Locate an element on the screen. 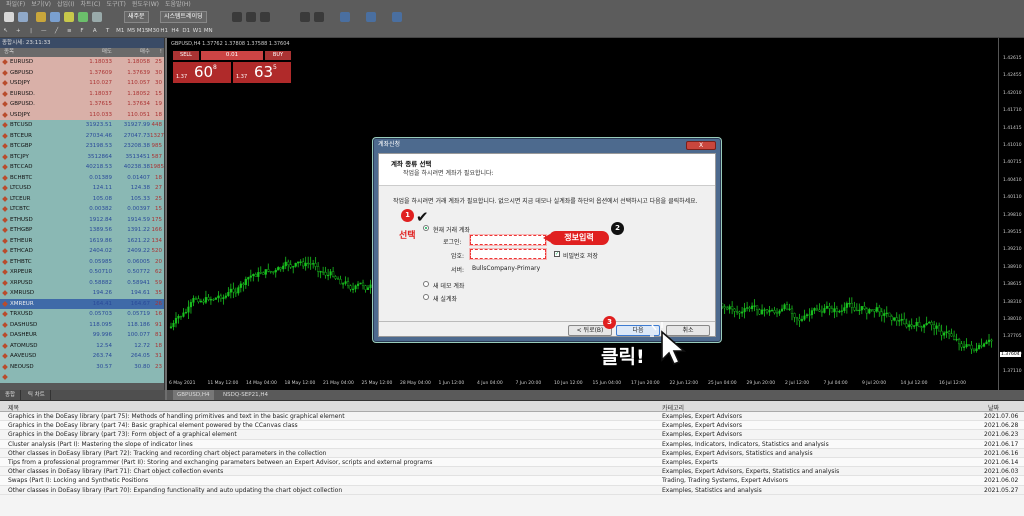 This screenshot has width=1024, height=516. news-col-date: 날짜 is located at coordinates (993, 407).